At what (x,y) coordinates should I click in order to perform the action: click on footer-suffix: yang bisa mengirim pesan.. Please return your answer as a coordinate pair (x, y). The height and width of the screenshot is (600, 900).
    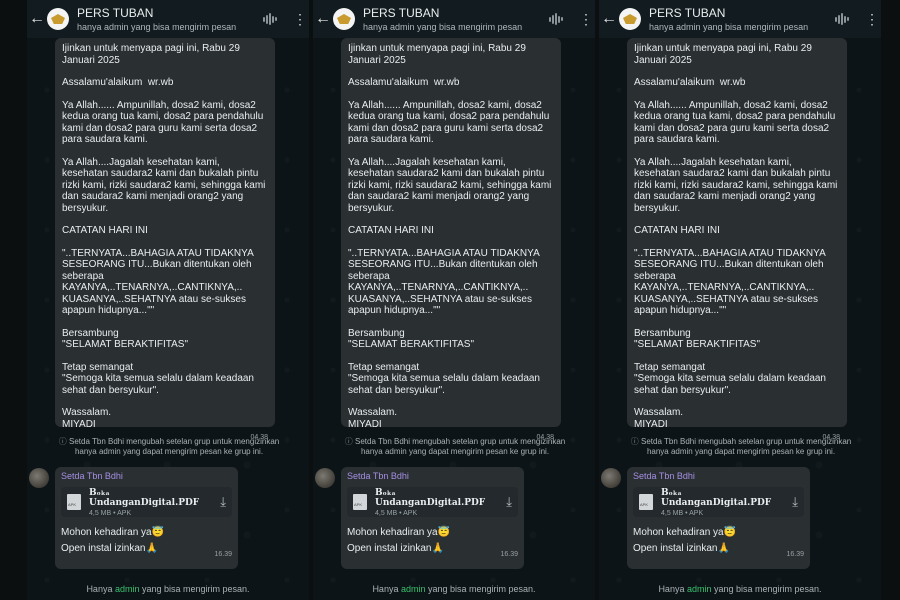
    Looking at the image, I should click on (194, 589).